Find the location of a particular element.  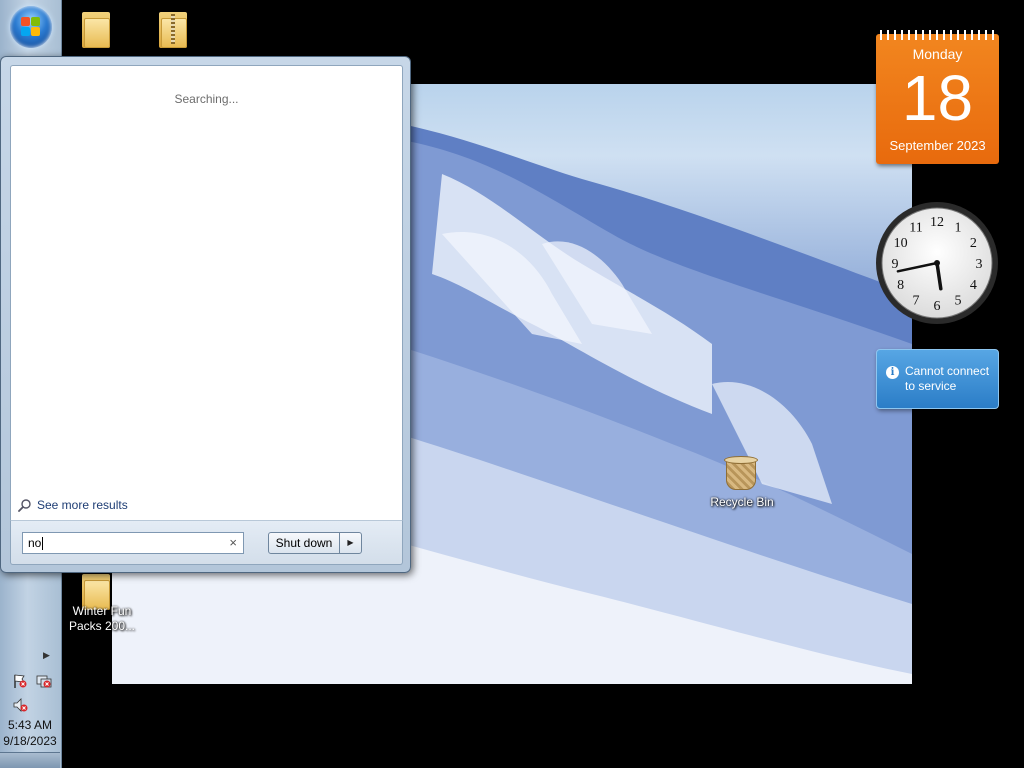

calendar-gadget: Monday 18 September 2023 is located at coordinates (937, 97).